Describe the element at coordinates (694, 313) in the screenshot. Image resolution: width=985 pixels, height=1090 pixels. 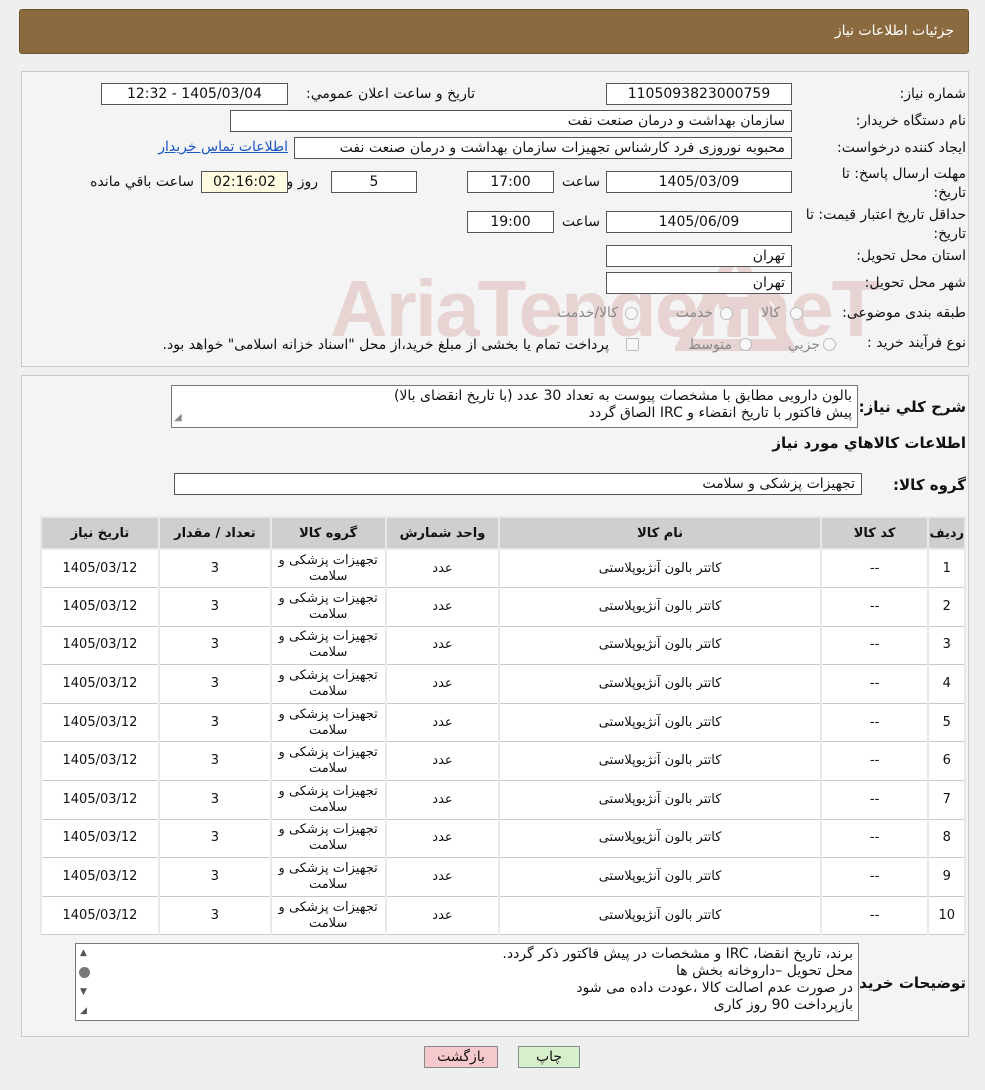
I see `category-option-service: خدمت` at that location.